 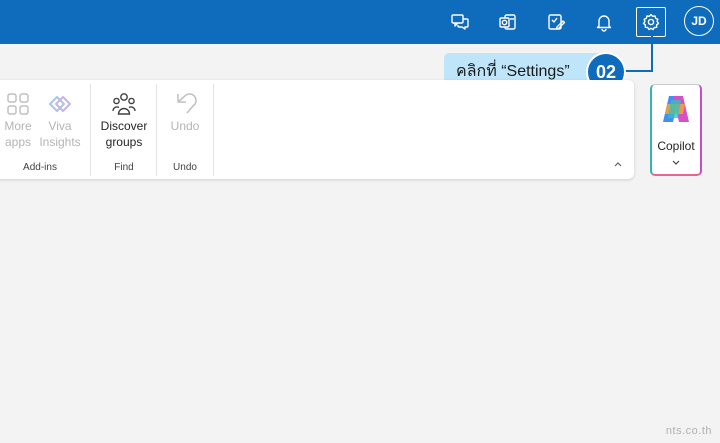 I want to click on app-header-bar: JD, so click(x=360, y=22).